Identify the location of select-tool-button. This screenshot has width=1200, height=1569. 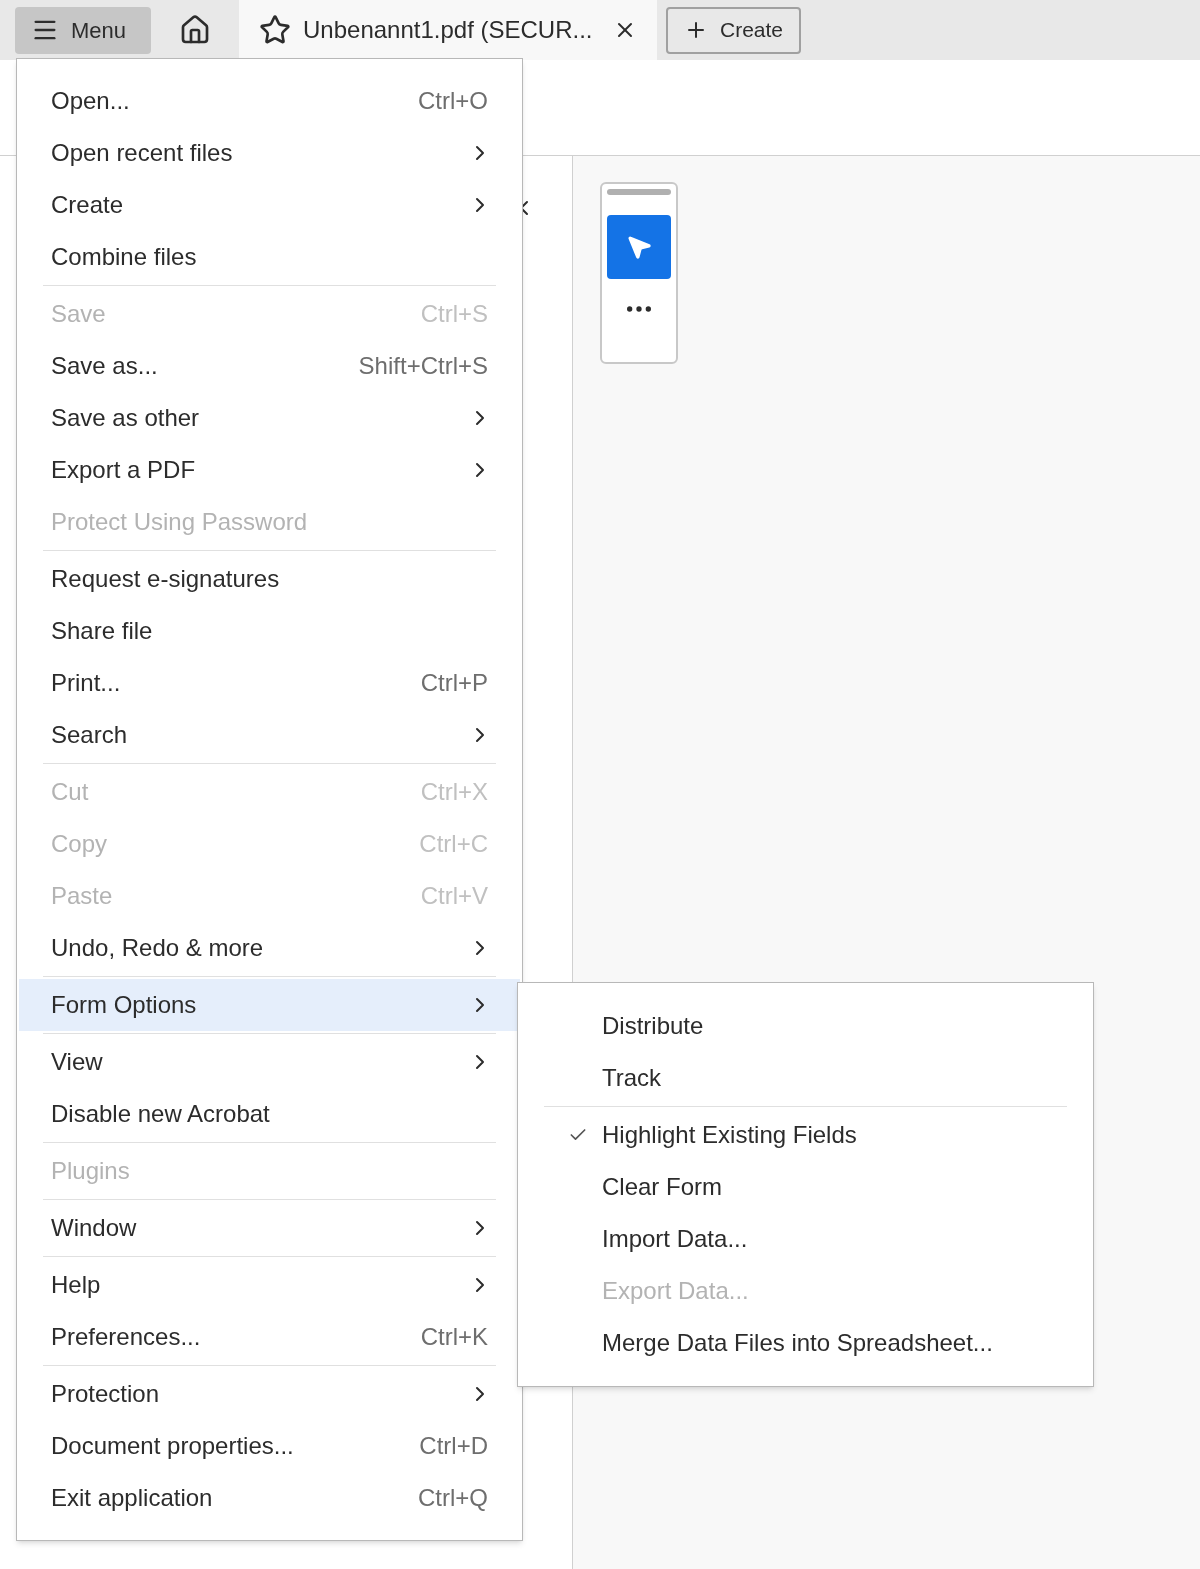
(639, 247).